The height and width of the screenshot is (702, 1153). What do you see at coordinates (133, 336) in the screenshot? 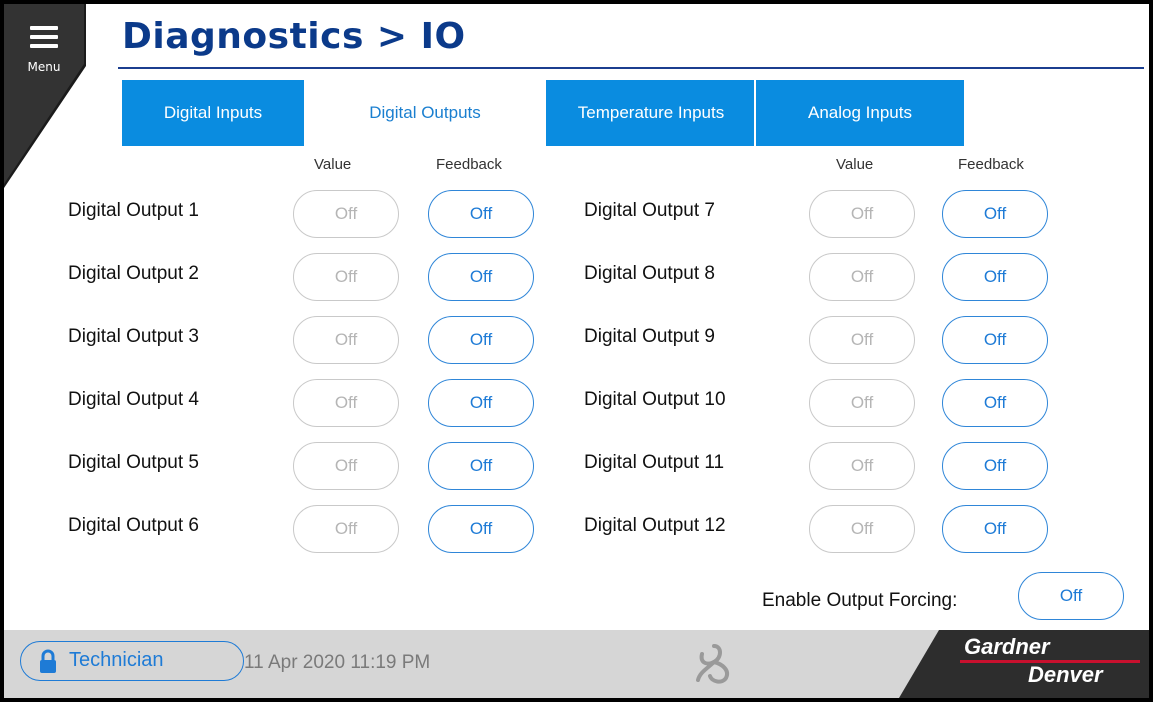
I see `output-label: Digital Output 3` at bounding box center [133, 336].